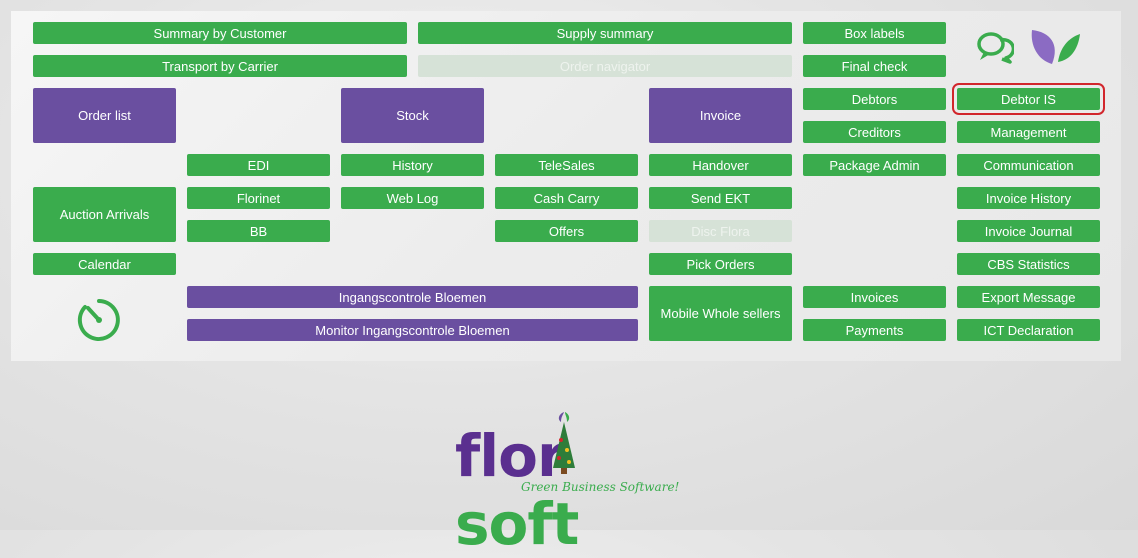 The height and width of the screenshot is (558, 1138). What do you see at coordinates (258, 231) in the screenshot?
I see `bb-button: BB` at bounding box center [258, 231].